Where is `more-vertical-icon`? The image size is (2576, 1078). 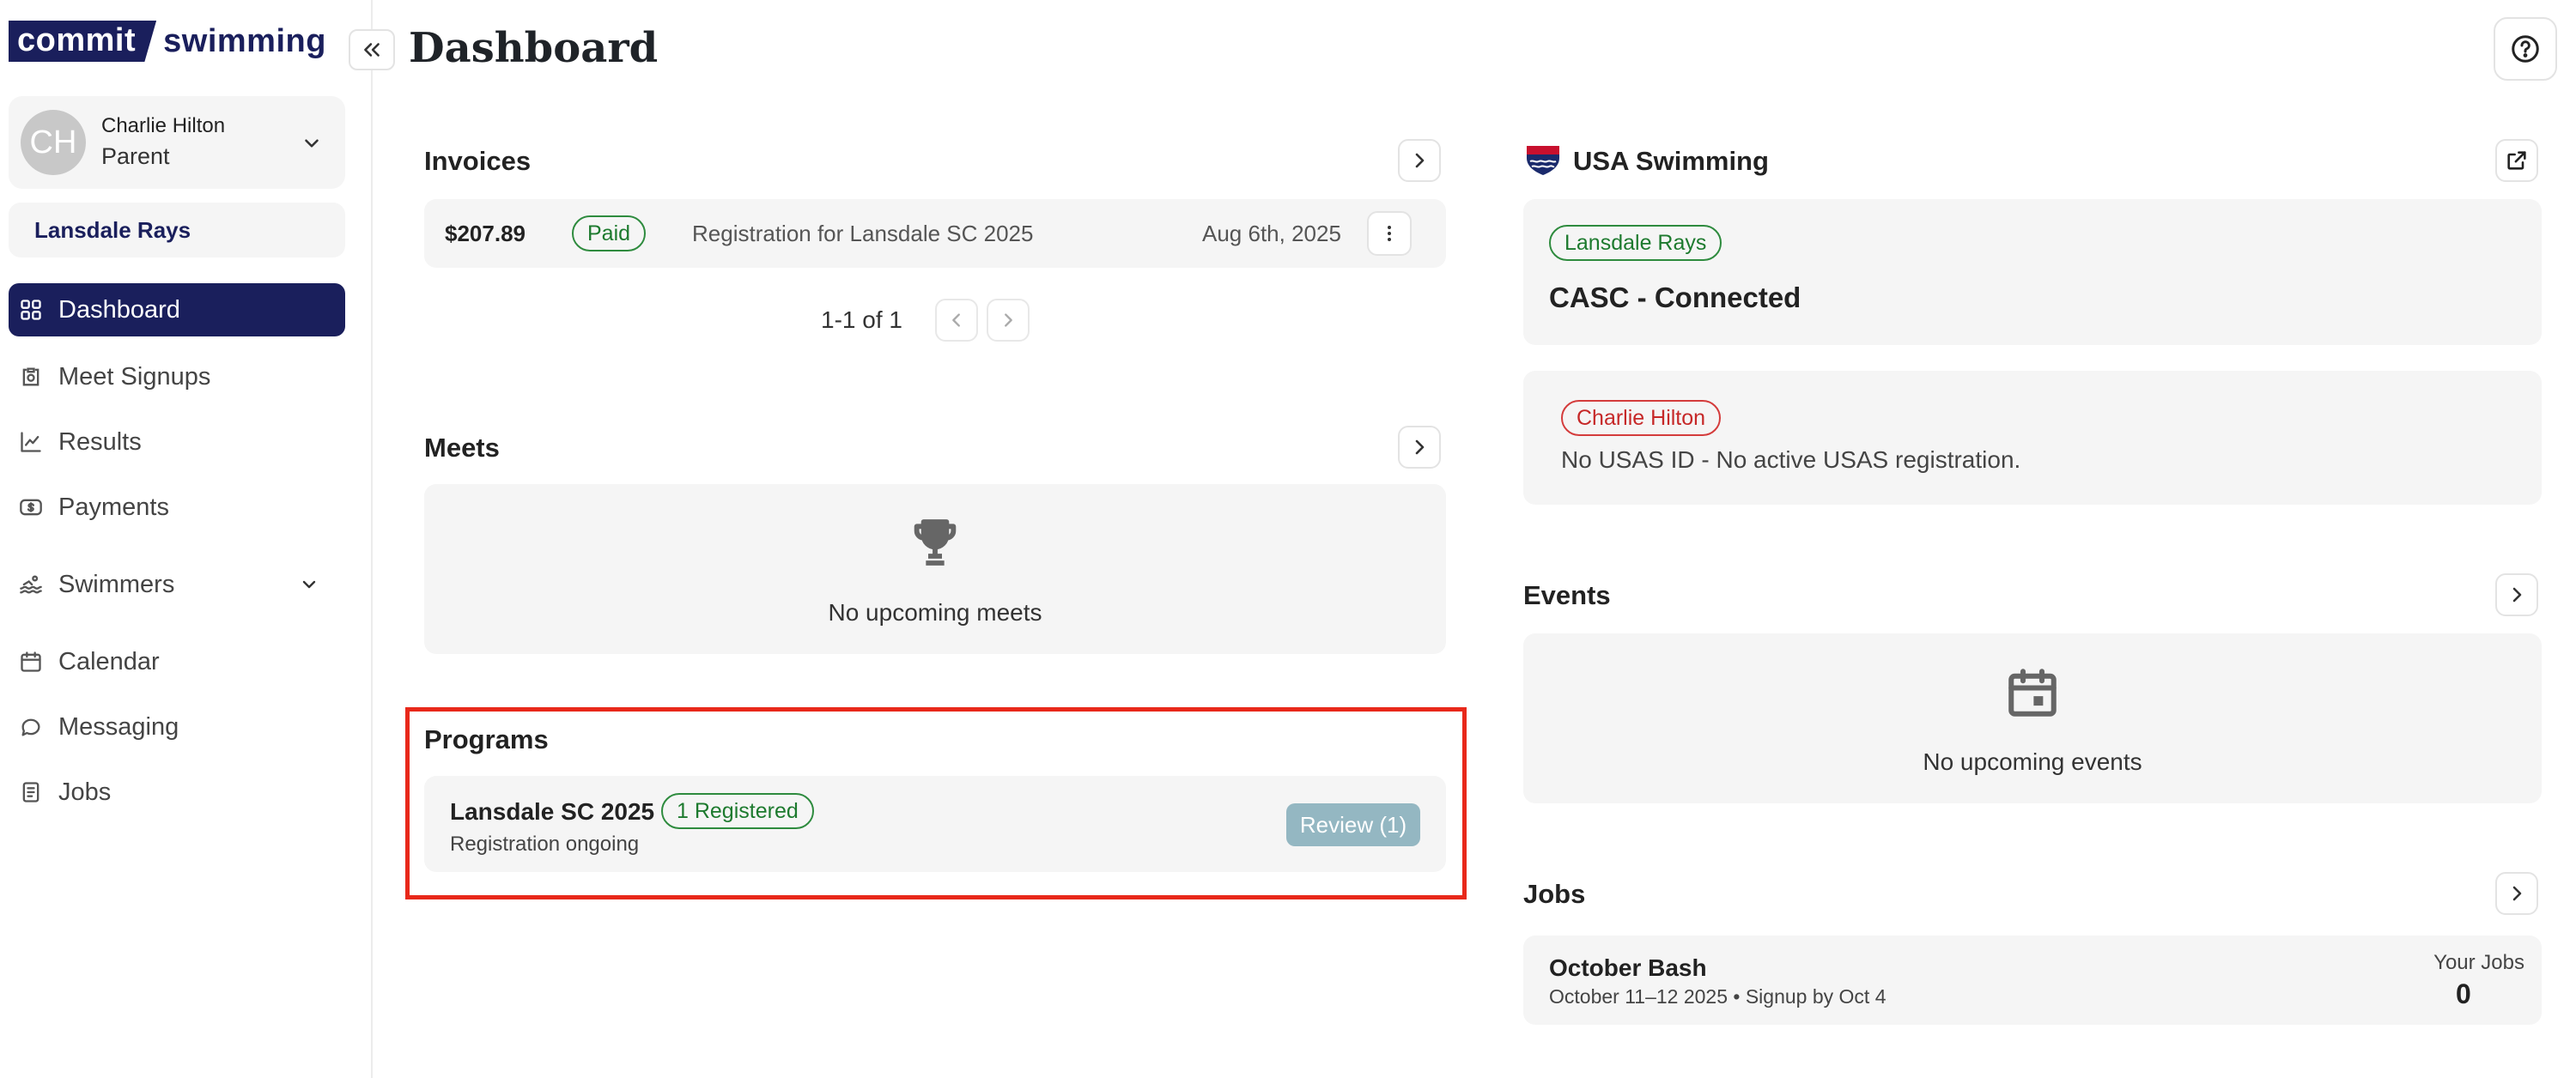 more-vertical-icon is located at coordinates (1389, 233).